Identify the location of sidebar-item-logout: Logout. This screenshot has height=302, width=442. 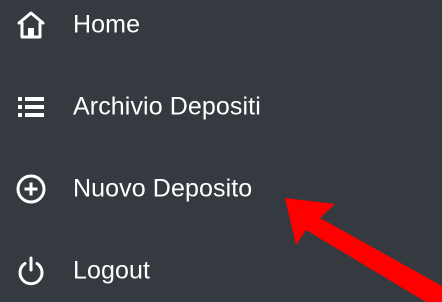
(165, 271).